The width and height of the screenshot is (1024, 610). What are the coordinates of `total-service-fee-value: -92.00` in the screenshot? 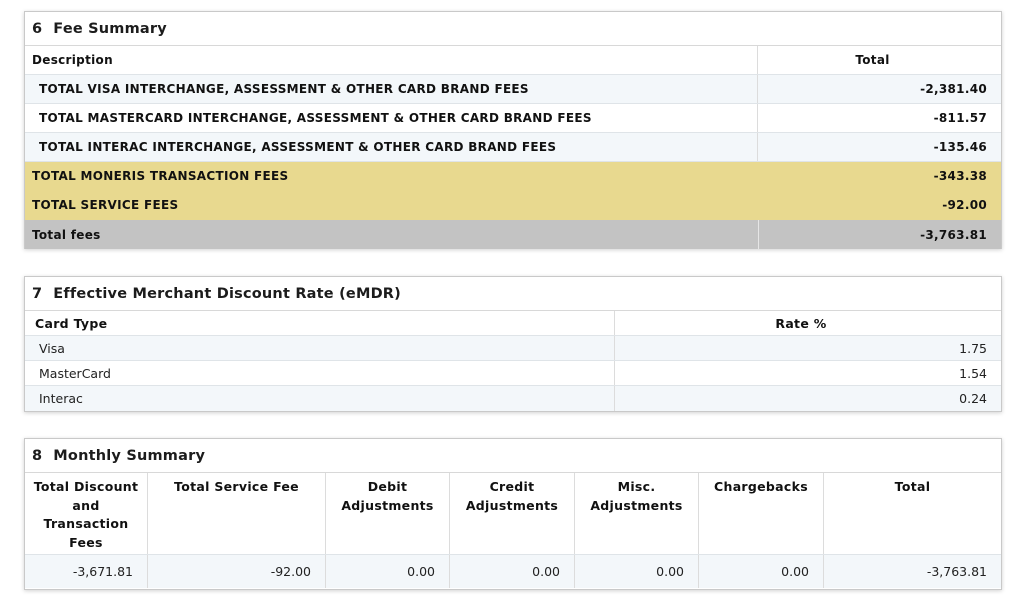 It's located at (237, 571).